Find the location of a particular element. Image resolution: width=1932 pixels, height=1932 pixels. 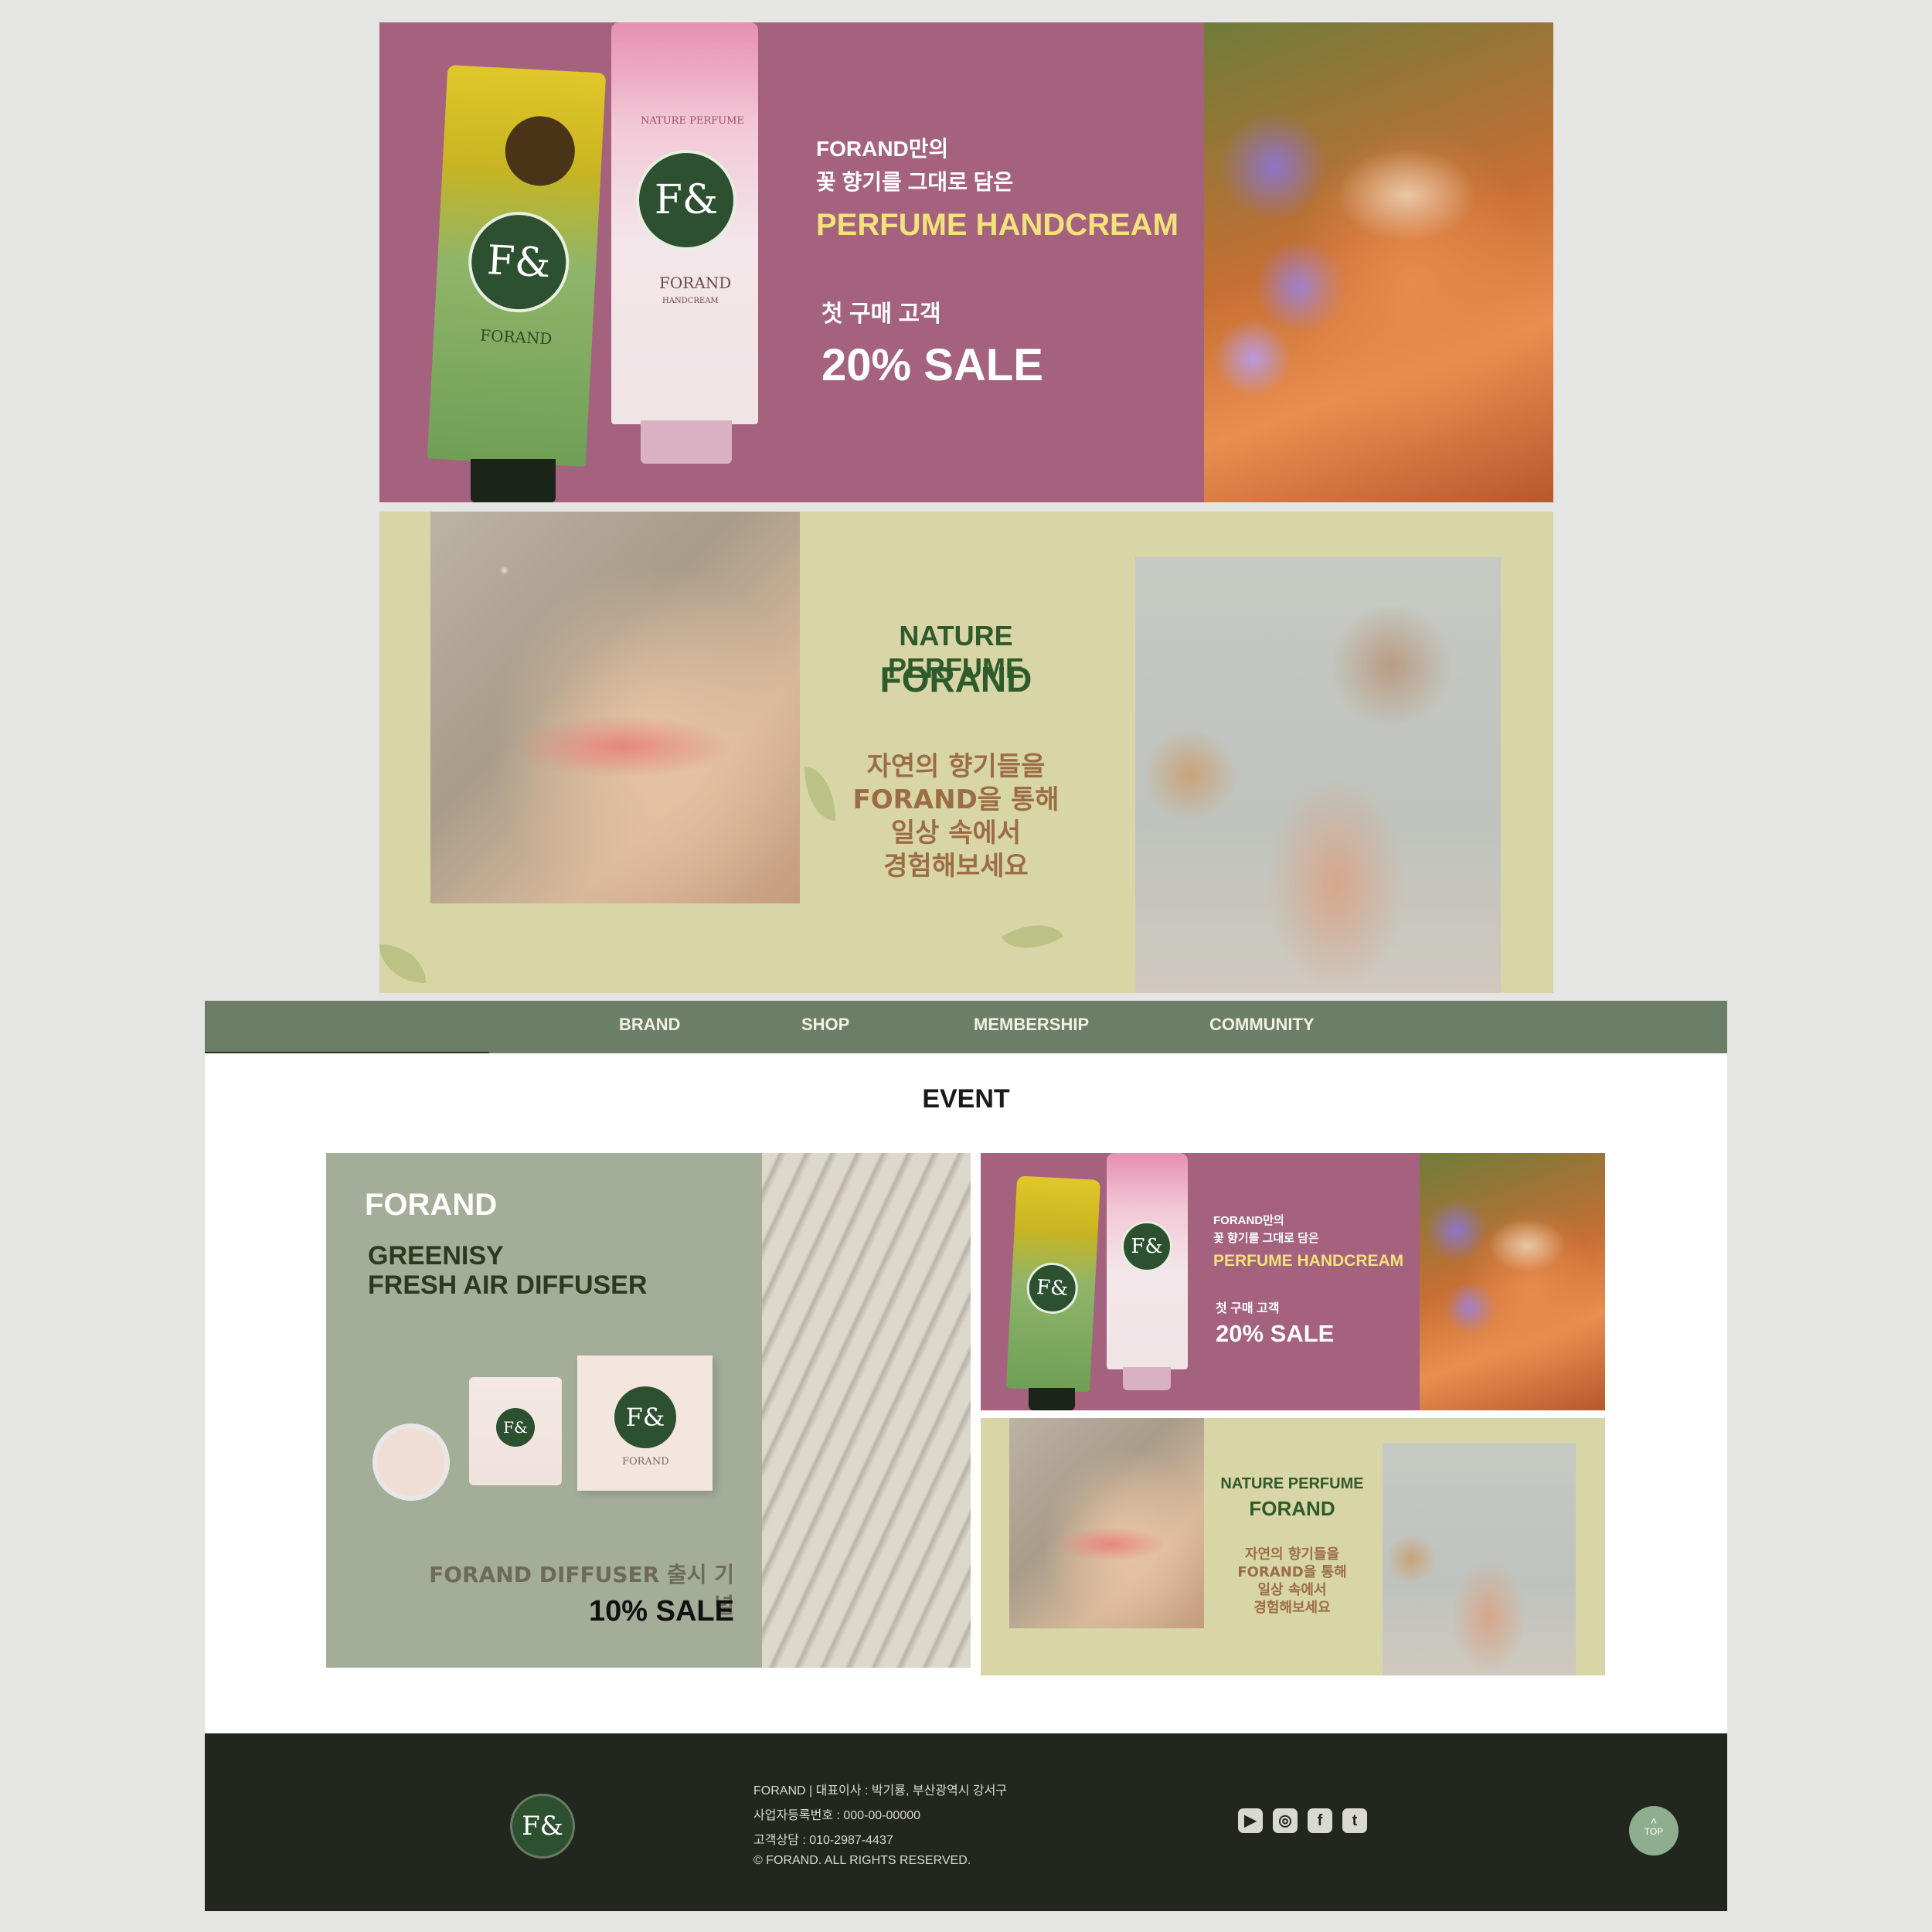

company-info-line: 사업자등록번호 : 000-00-00000 is located at coordinates (837, 1815).